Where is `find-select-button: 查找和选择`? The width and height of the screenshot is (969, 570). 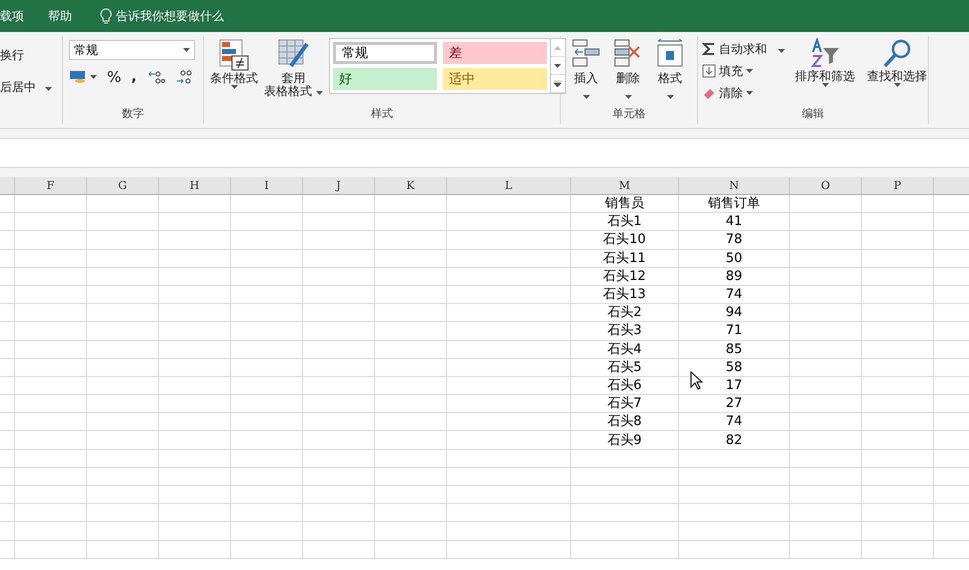
find-select-button: 查找和选择 is located at coordinates (897, 62).